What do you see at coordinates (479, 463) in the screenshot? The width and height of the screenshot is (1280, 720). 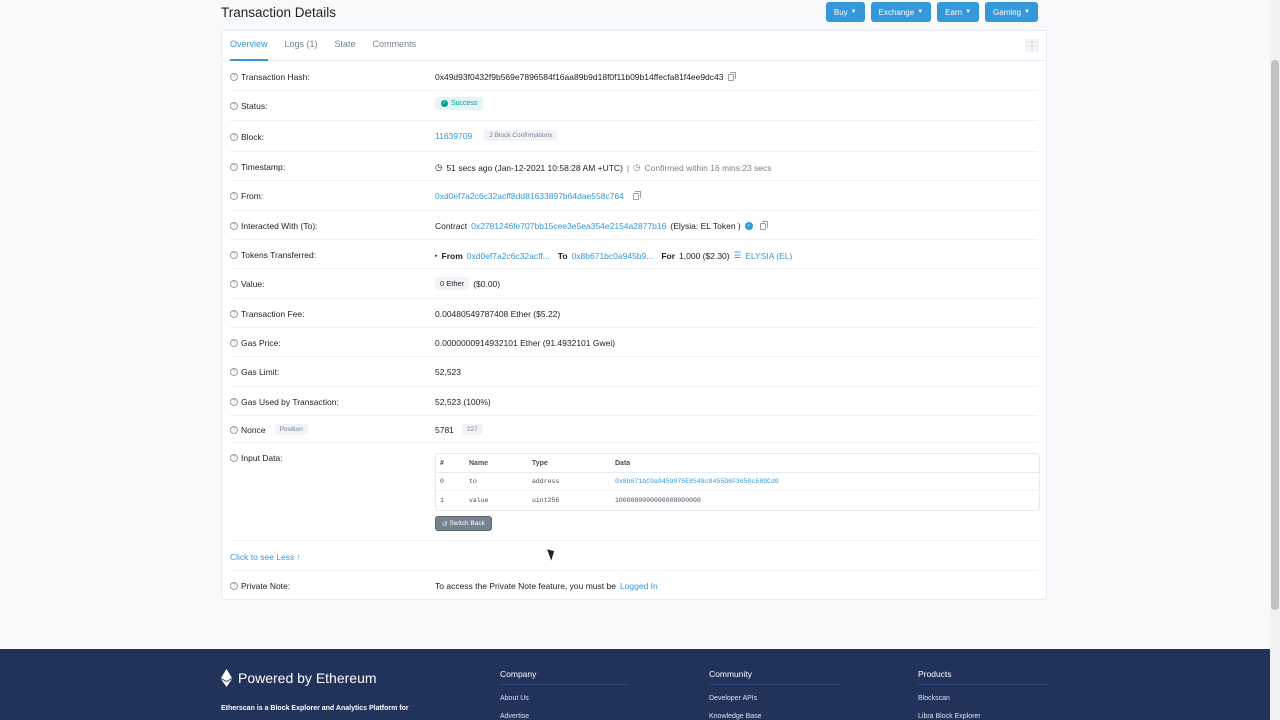 I see `col-header: Name` at bounding box center [479, 463].